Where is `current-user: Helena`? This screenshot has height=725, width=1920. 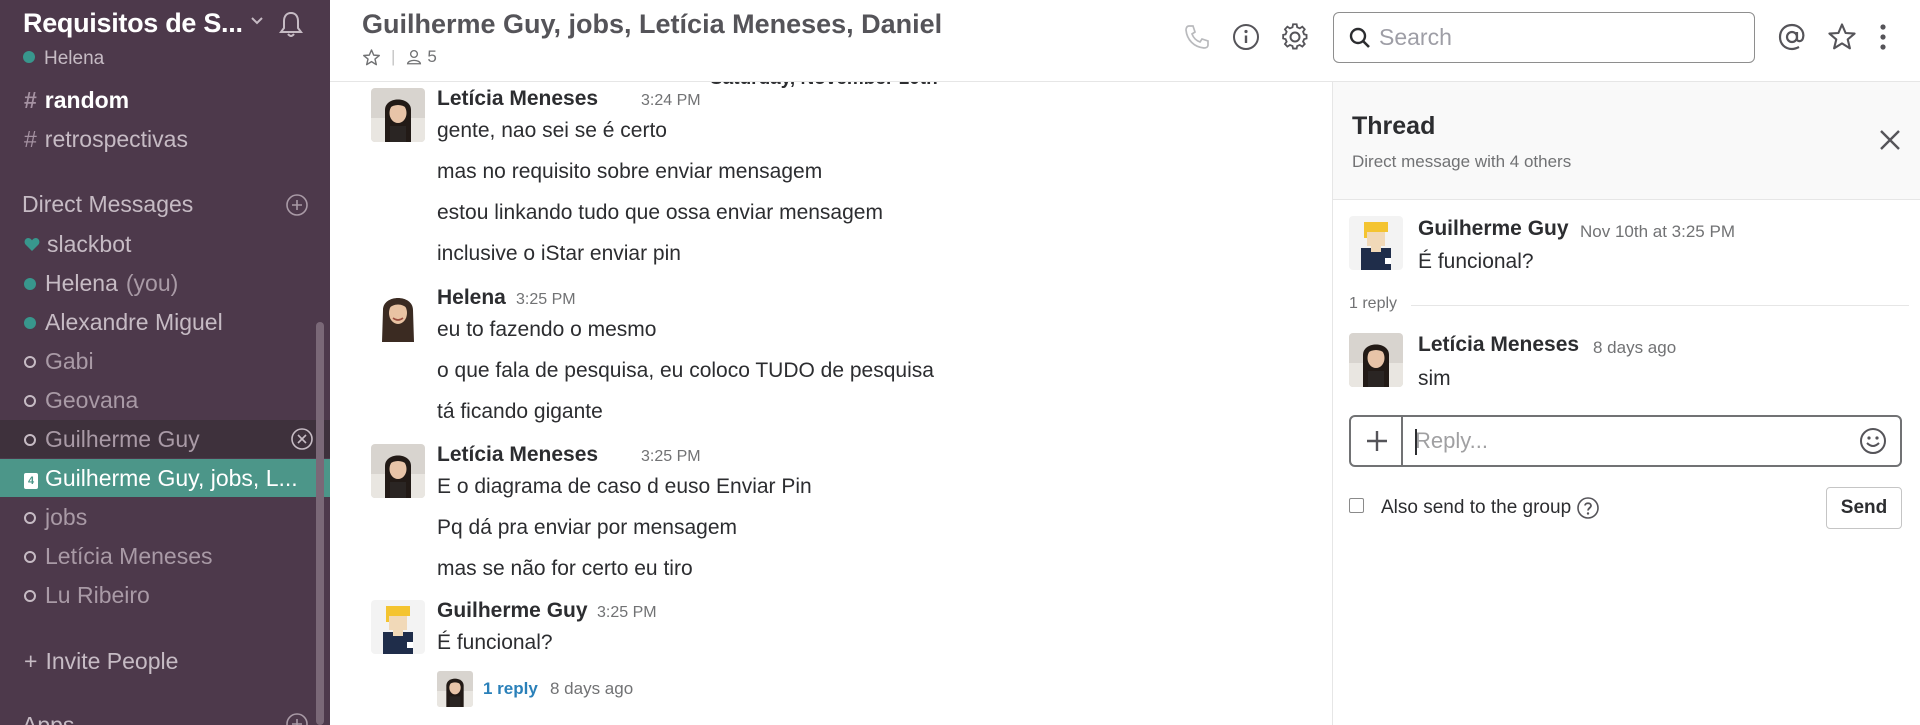 current-user: Helena is located at coordinates (63, 59).